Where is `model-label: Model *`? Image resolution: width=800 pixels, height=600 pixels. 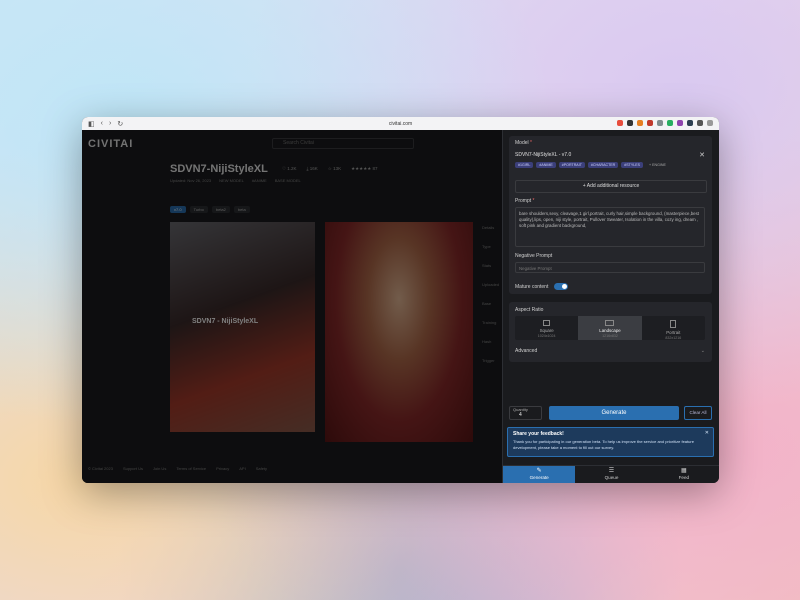
model-label: Model * is located at coordinates (523, 143).